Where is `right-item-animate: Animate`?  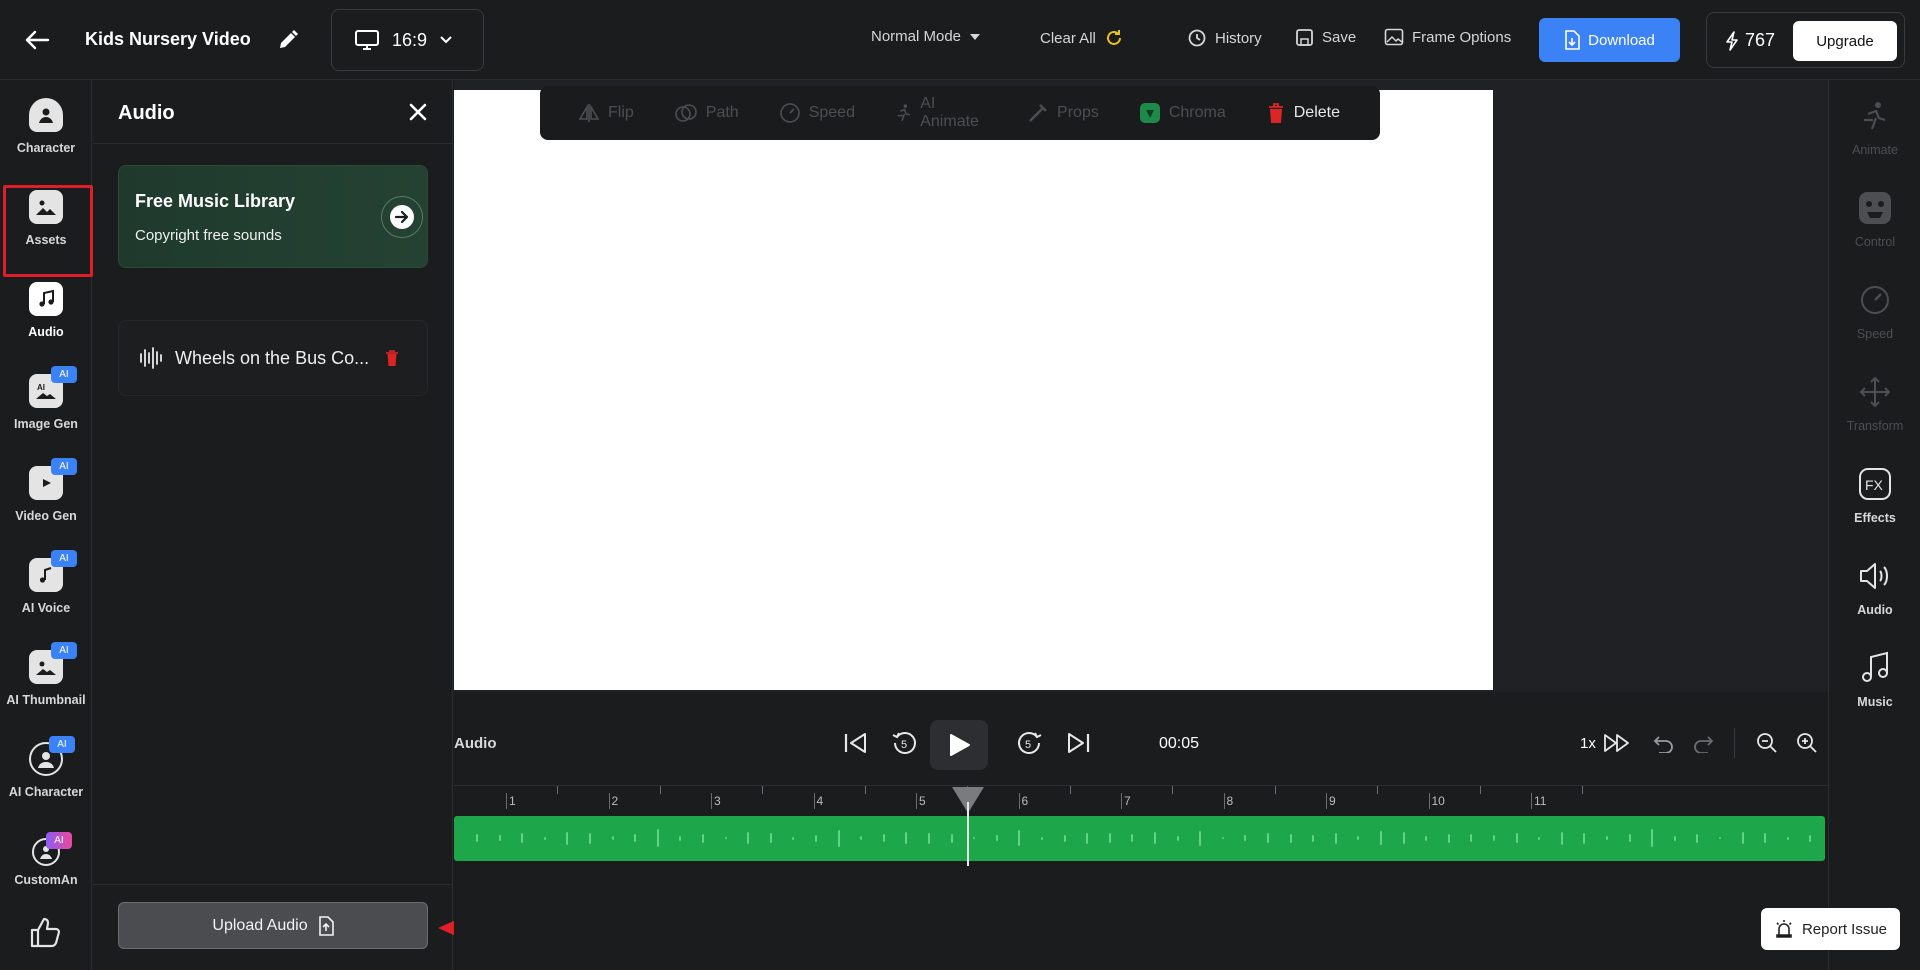 right-item-animate: Animate is located at coordinates (1874, 130).